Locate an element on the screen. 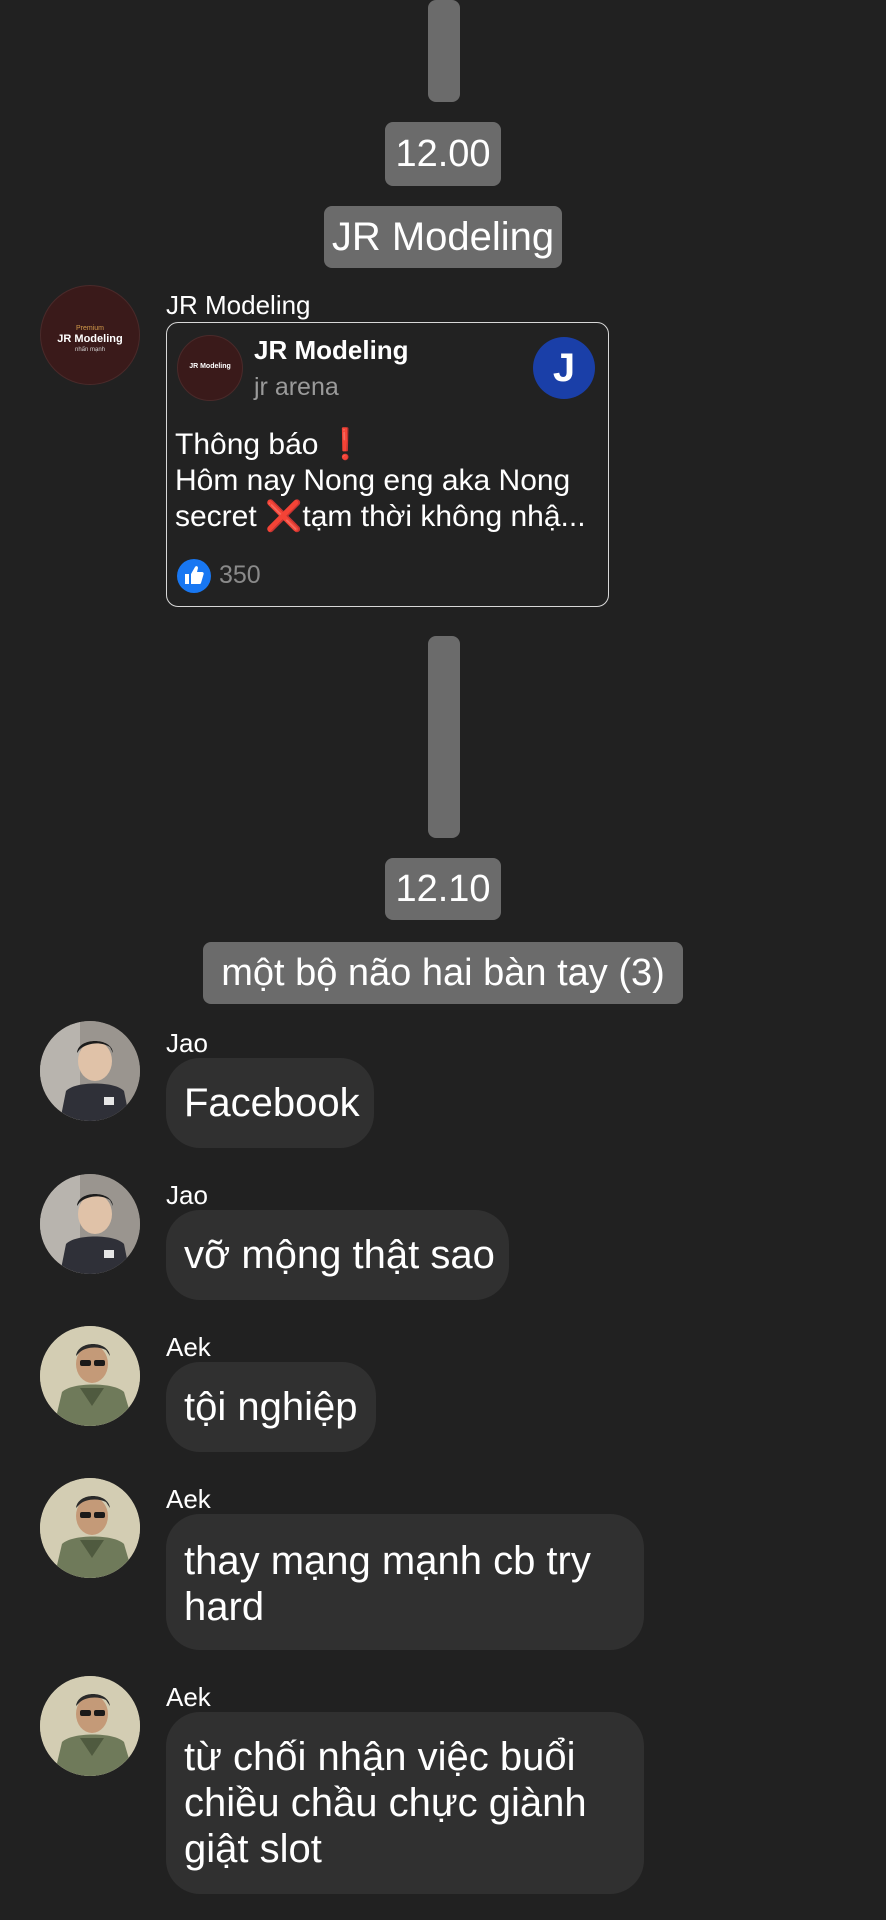  timestamp-pill: 12.10 is located at coordinates (443, 889).